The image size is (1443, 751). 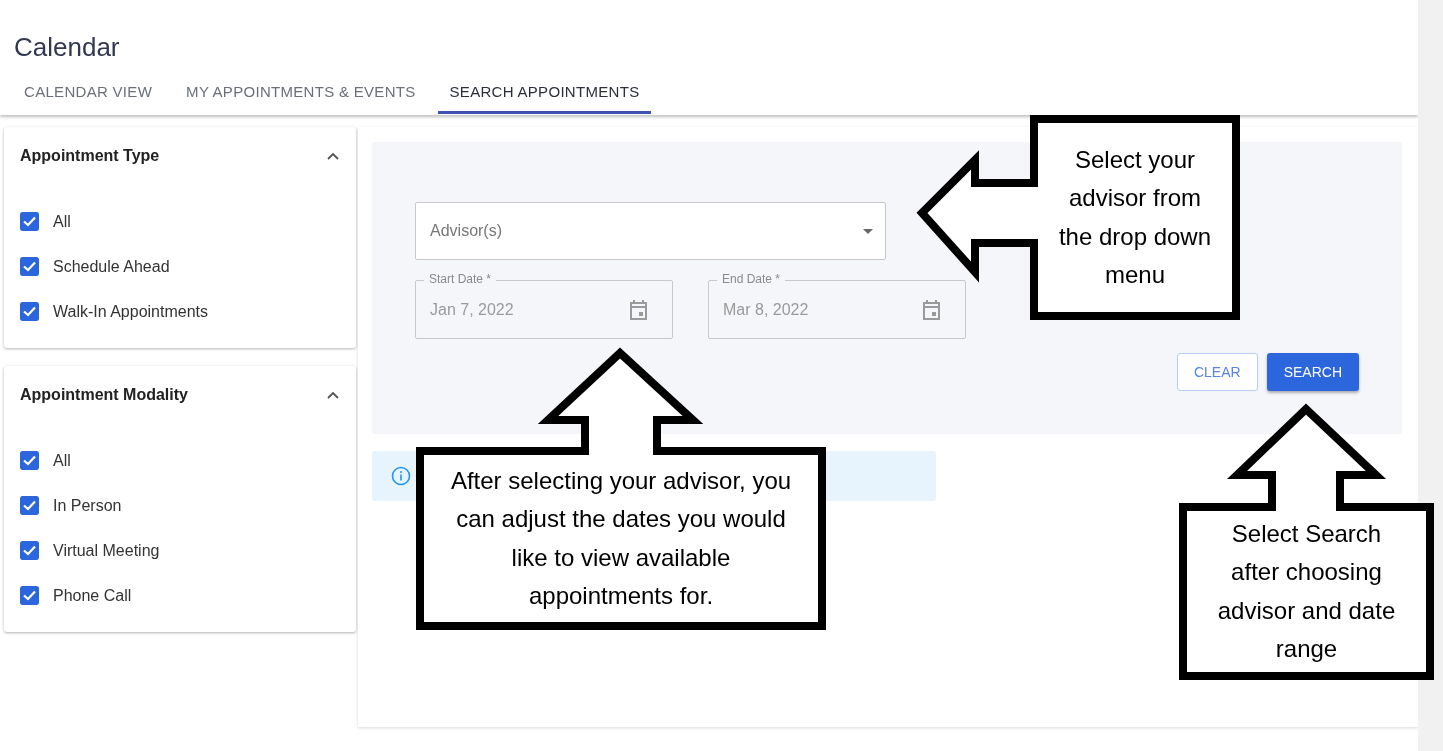 I want to click on tab: SEARCH APPOINTMENTS, so click(x=544, y=94).